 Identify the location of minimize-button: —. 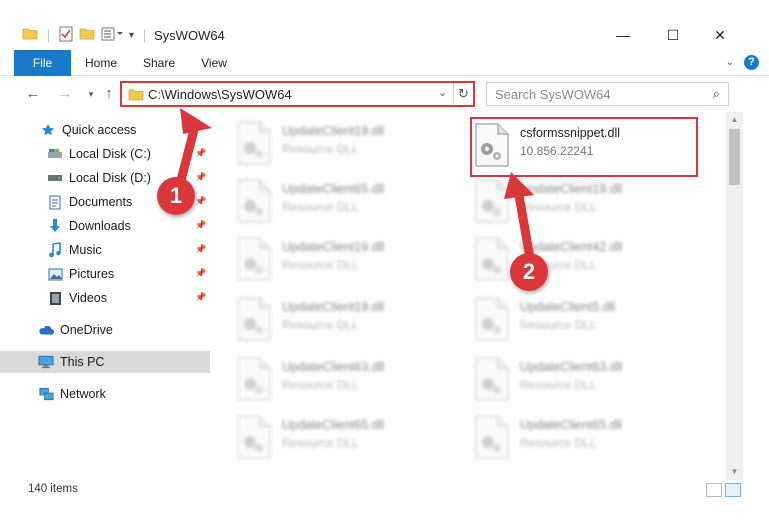
(623, 35).